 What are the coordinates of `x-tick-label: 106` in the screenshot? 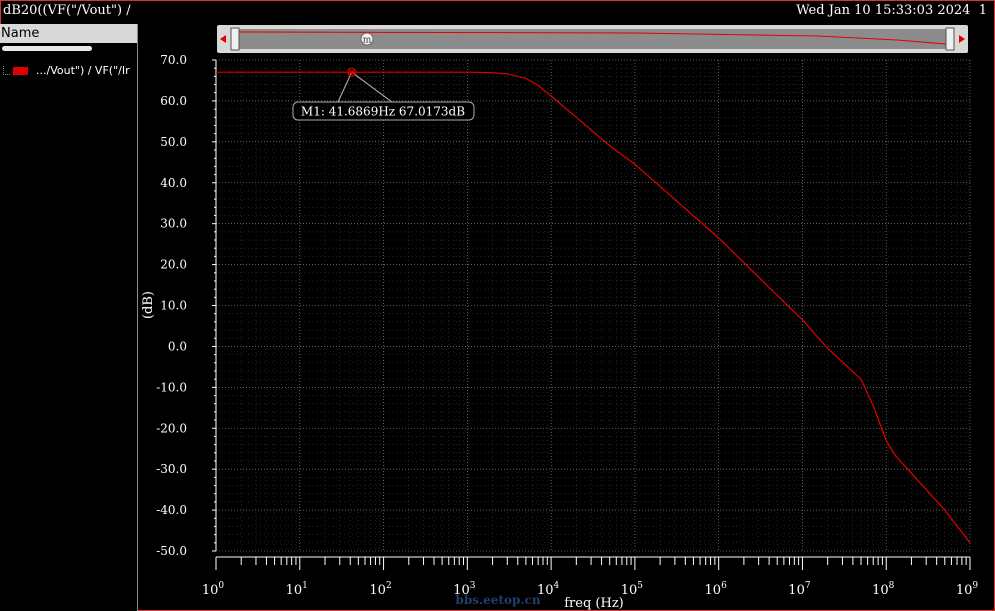 It's located at (716, 589).